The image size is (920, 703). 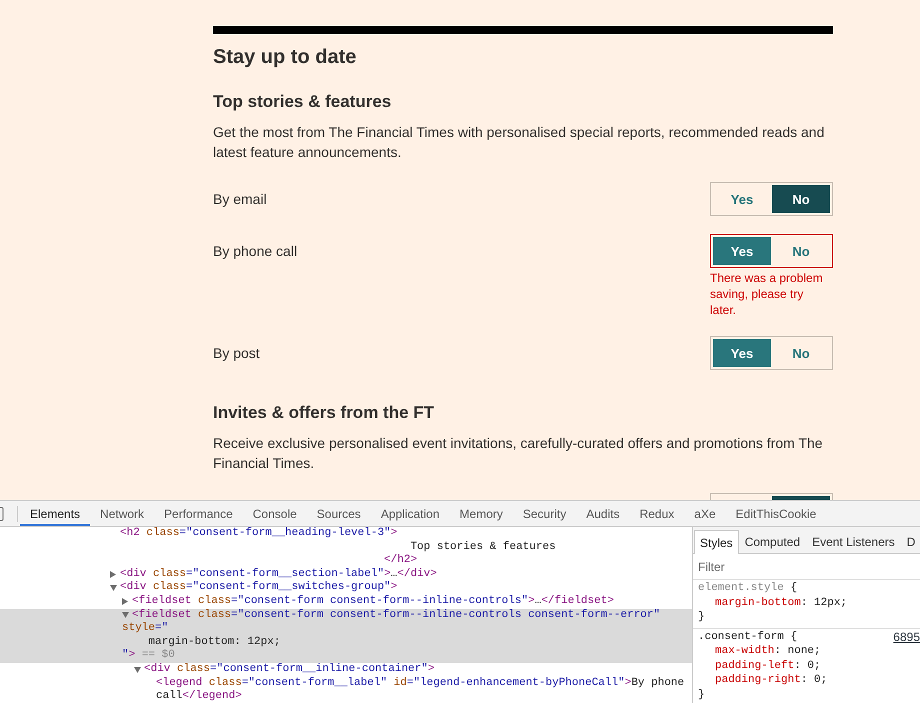 I want to click on css-declaration: padding-left: 0;, so click(x=768, y=666).